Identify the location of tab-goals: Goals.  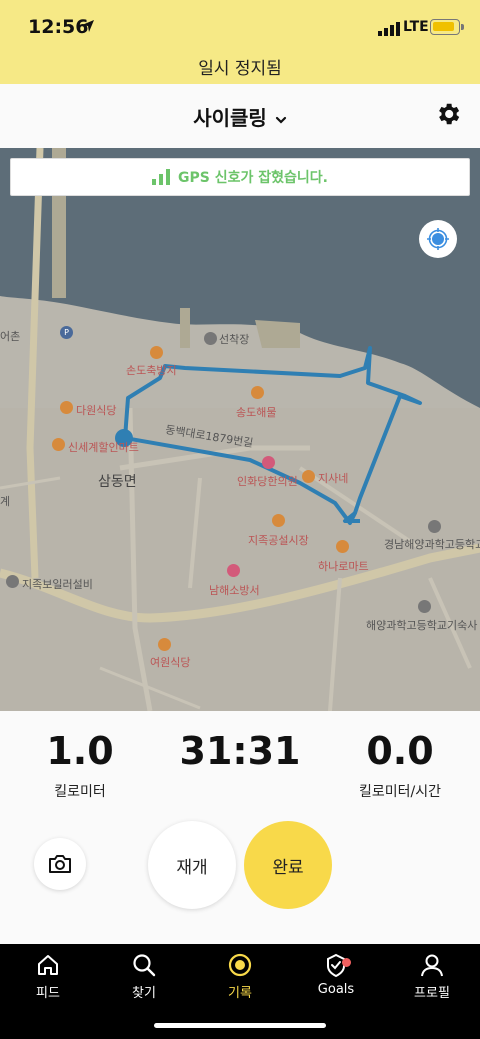
(336, 974).